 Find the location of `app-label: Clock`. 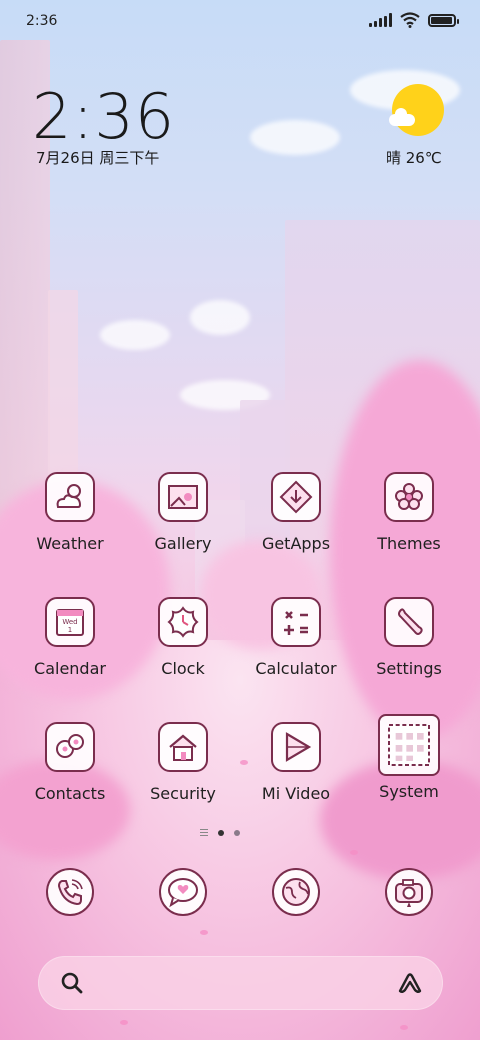

app-label: Clock is located at coordinates (183, 668).